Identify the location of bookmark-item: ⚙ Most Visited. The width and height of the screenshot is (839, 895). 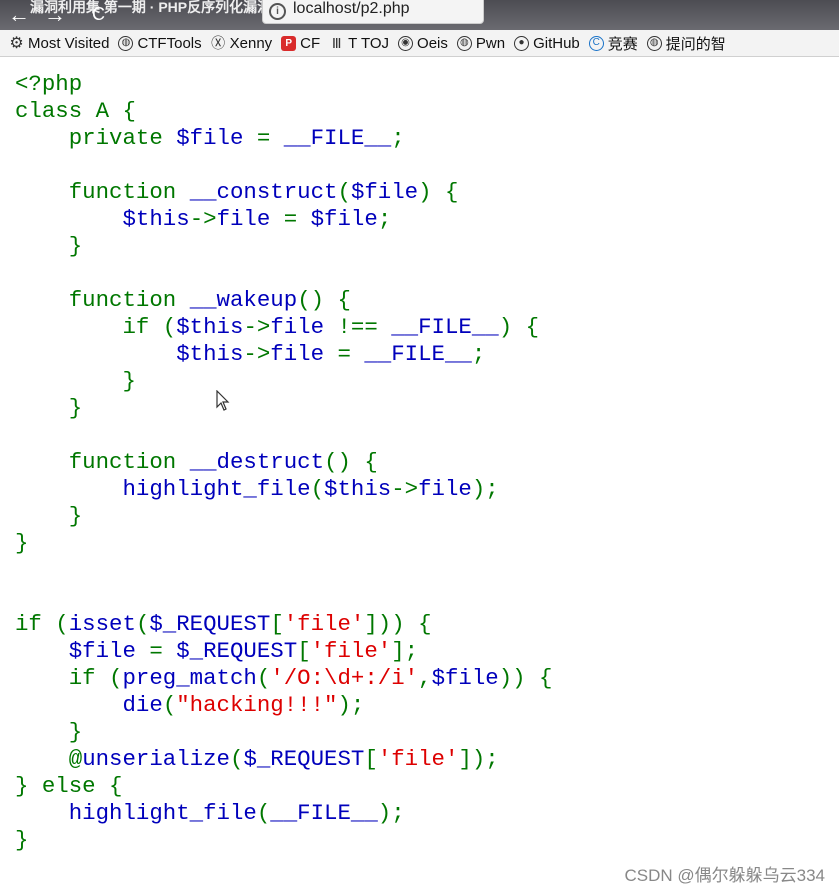
(59, 43).